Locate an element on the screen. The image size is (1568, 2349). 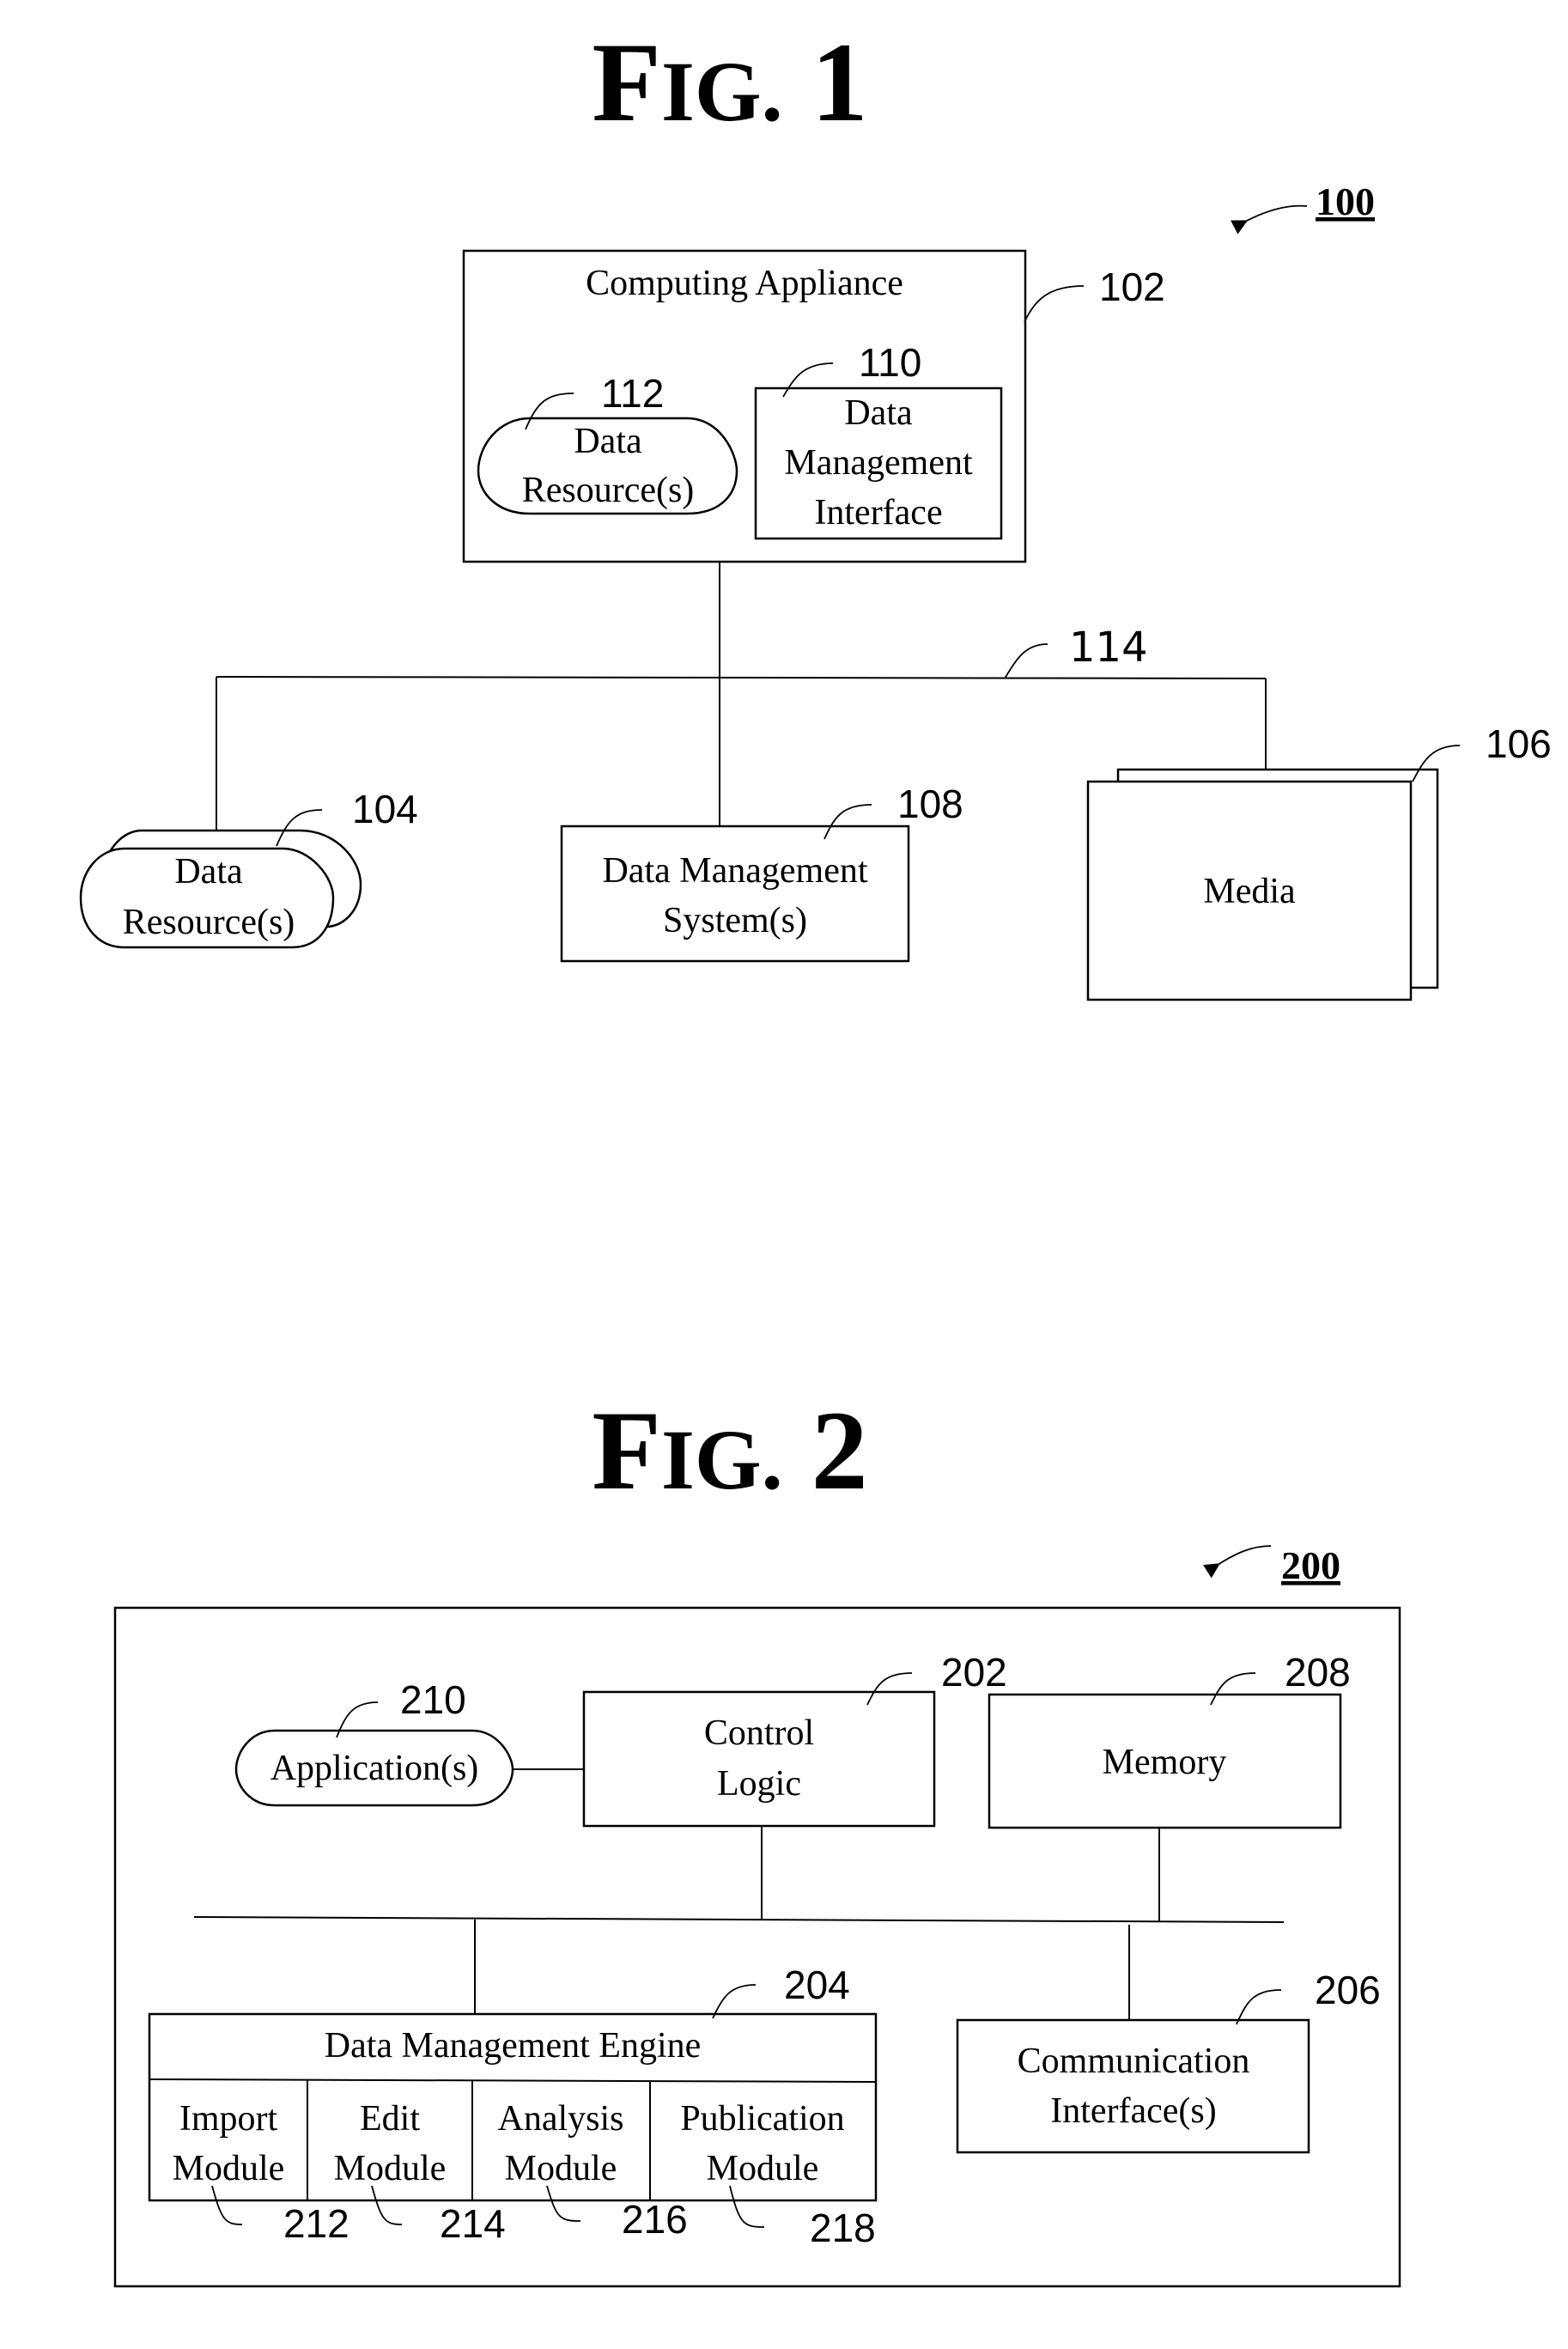
analysis-module-line1: Analysis is located at coordinates (561, 2119).